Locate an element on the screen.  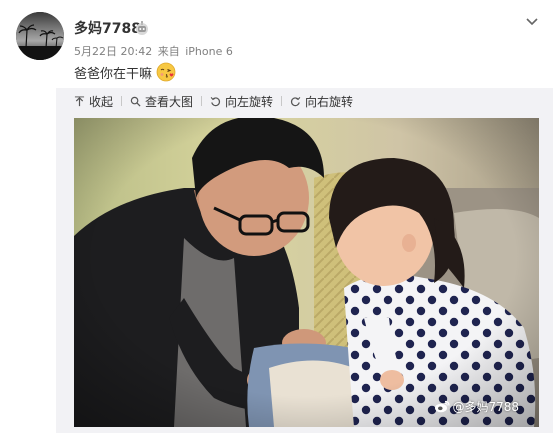
rotate-left-label: 向左旋转 is located at coordinates (249, 101).